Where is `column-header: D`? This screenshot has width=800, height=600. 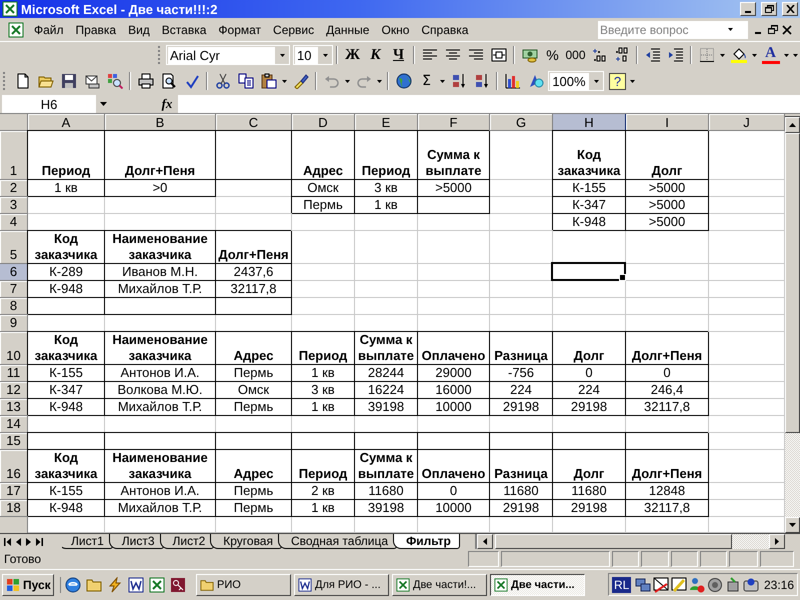 column-header: D is located at coordinates (323, 122).